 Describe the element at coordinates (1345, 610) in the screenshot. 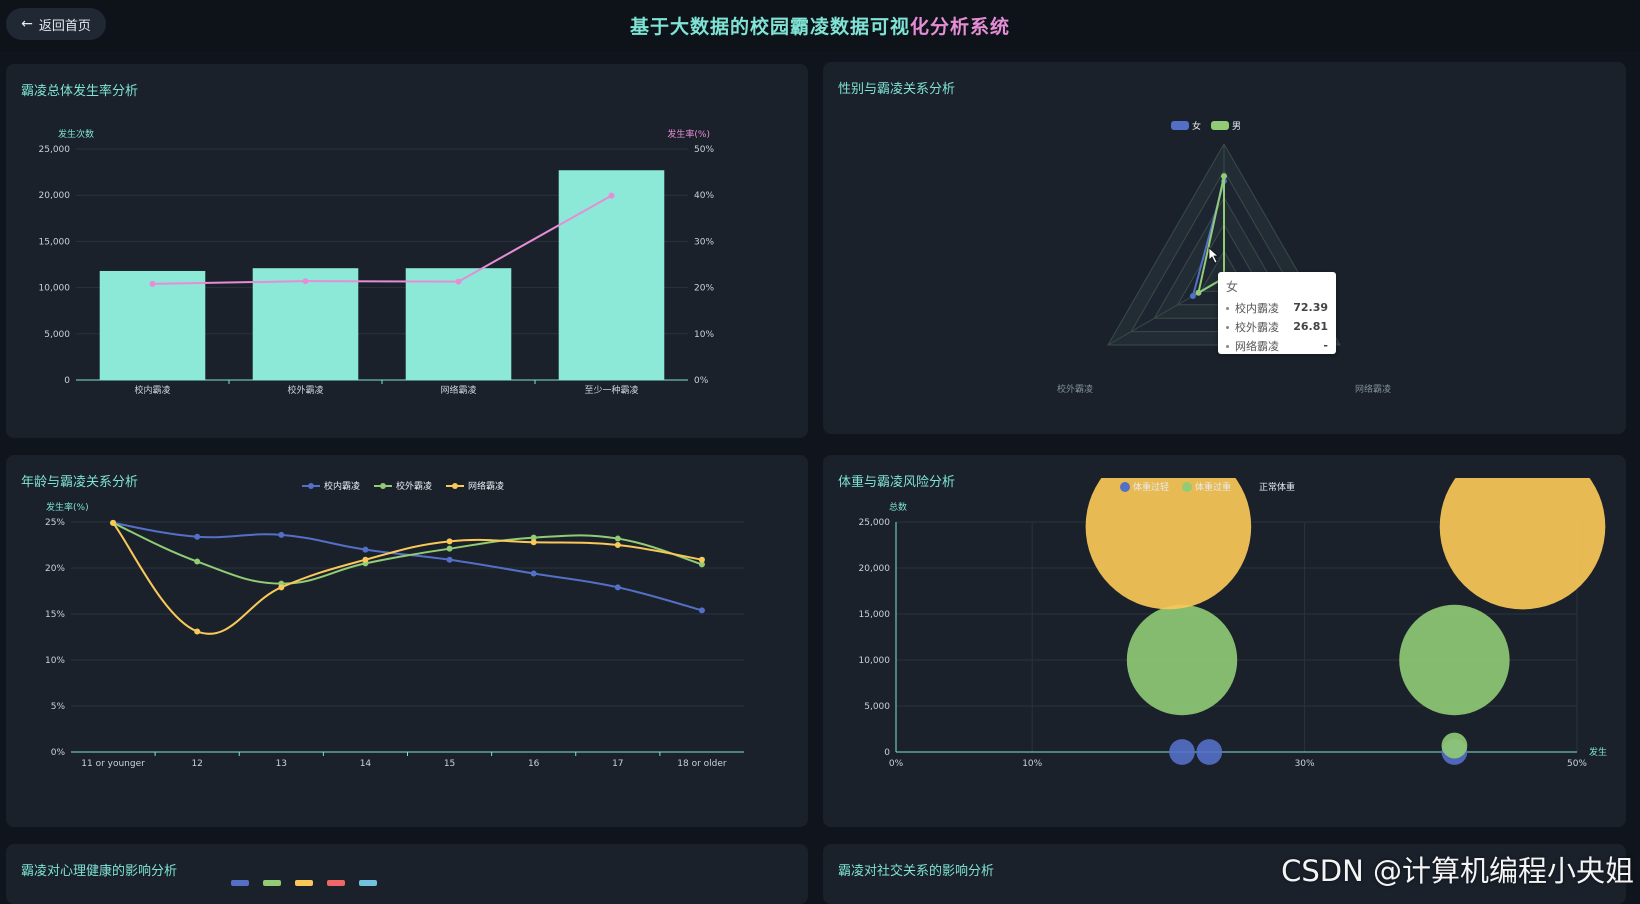

I see `bubble-layer` at that location.